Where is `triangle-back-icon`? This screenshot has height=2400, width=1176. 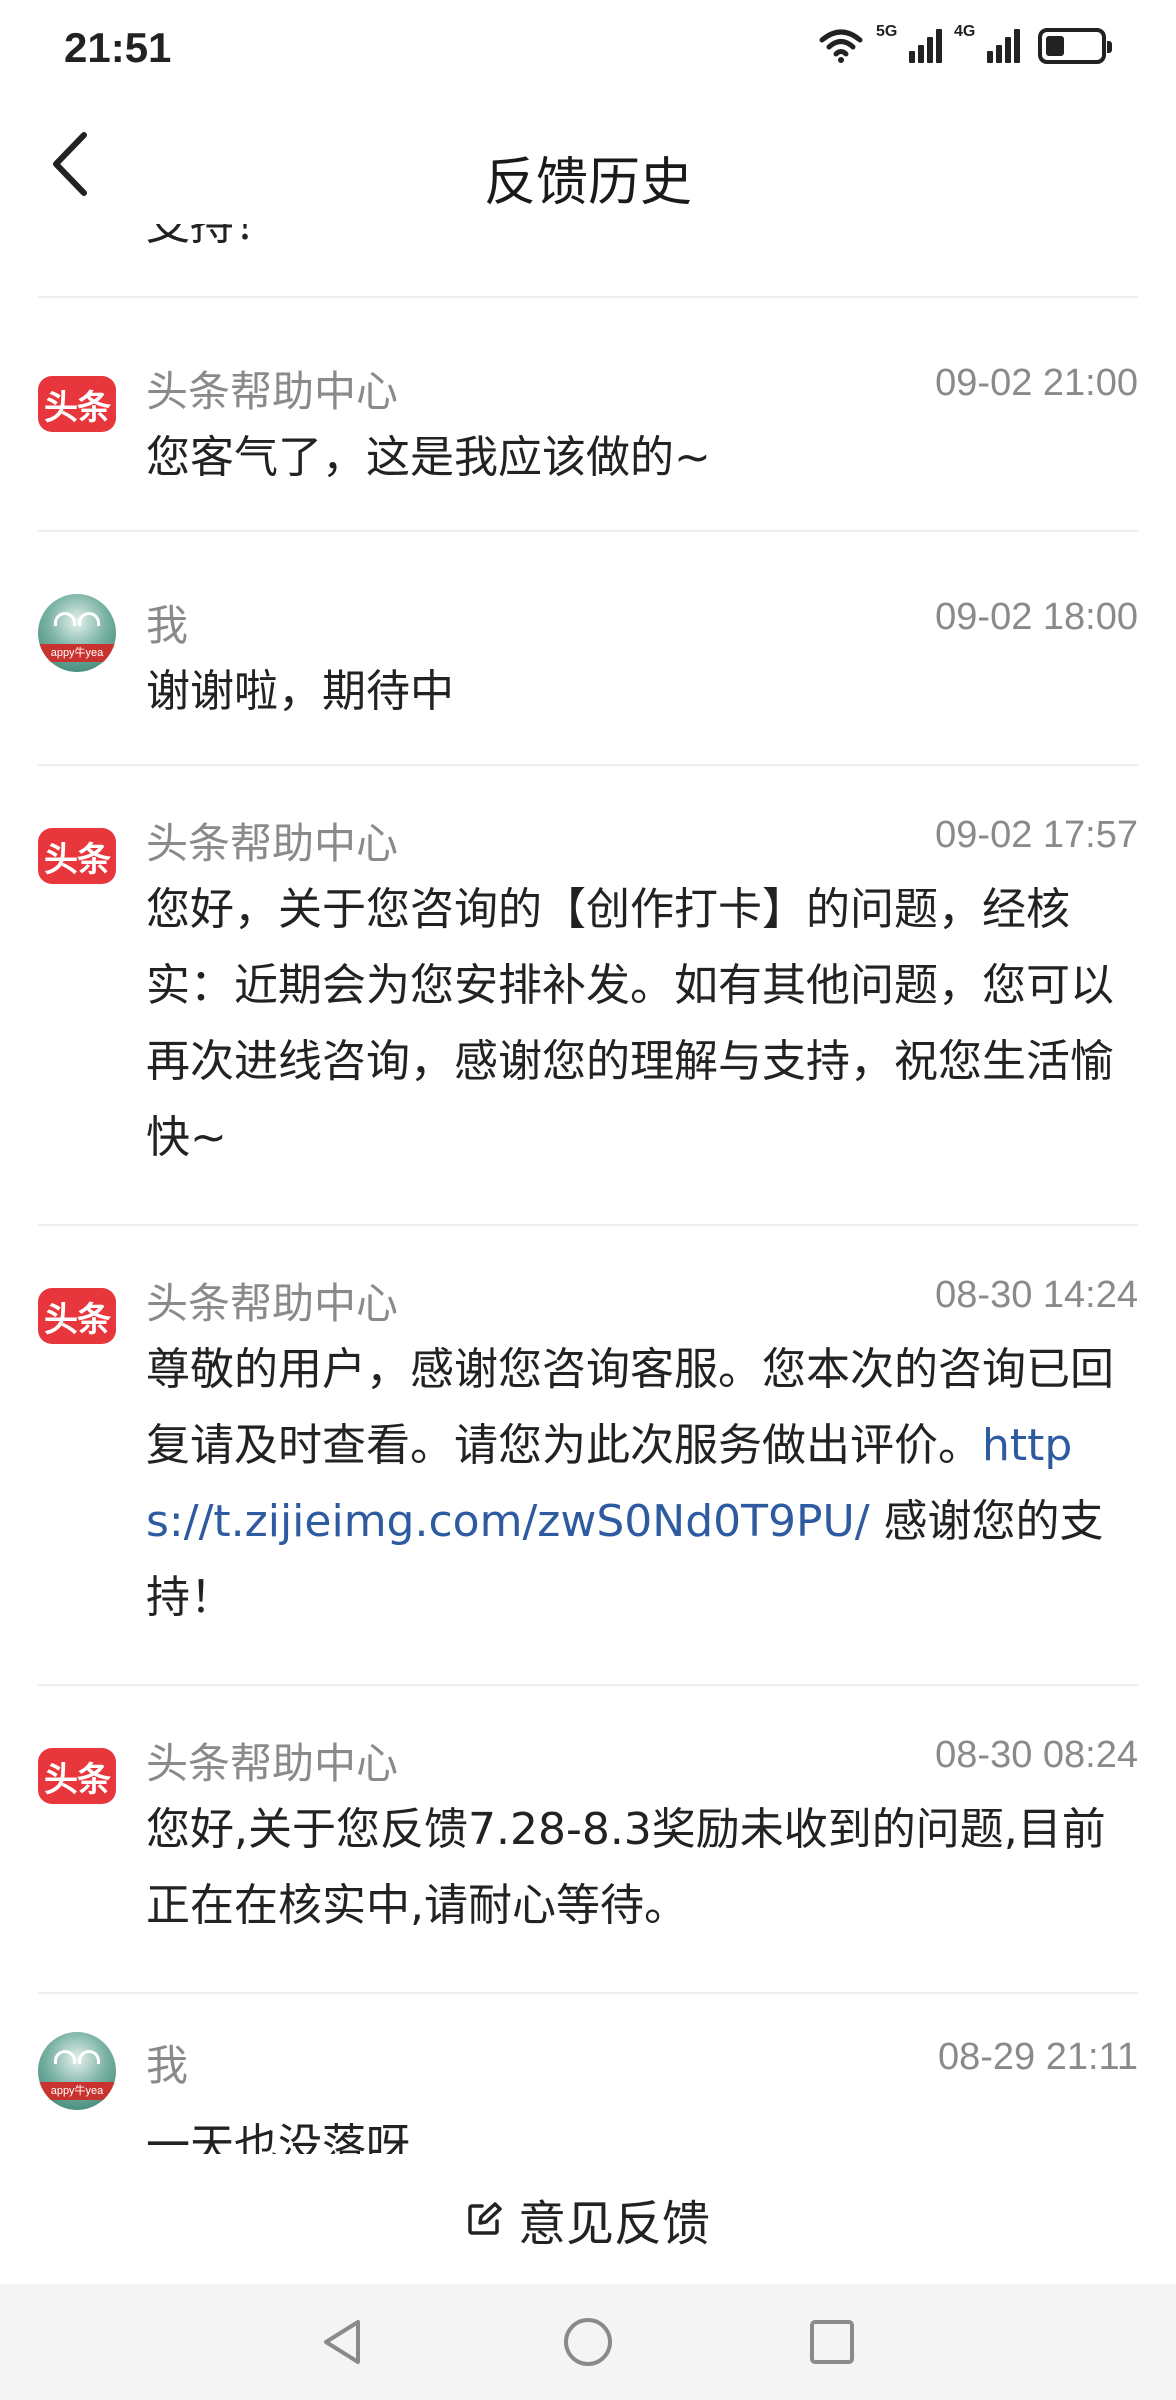 triangle-back-icon is located at coordinates (342, 2342).